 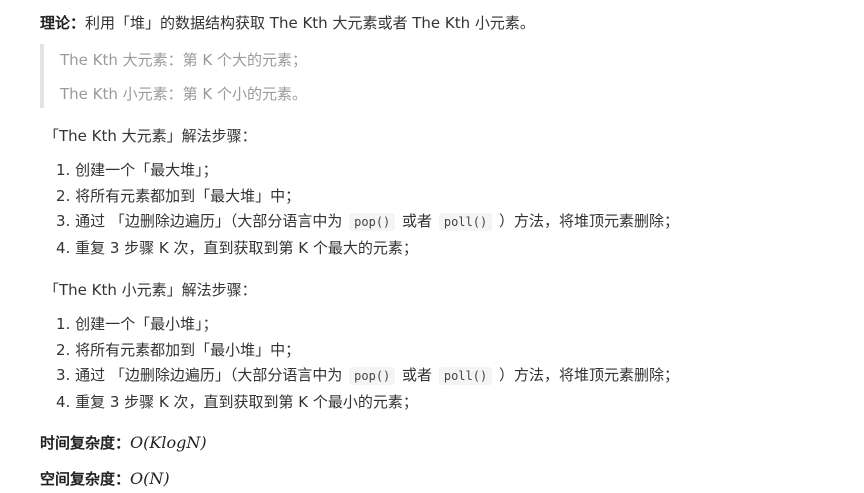 I want to click on space-complexity-label: 空间复杂度：, so click(x=85, y=479).